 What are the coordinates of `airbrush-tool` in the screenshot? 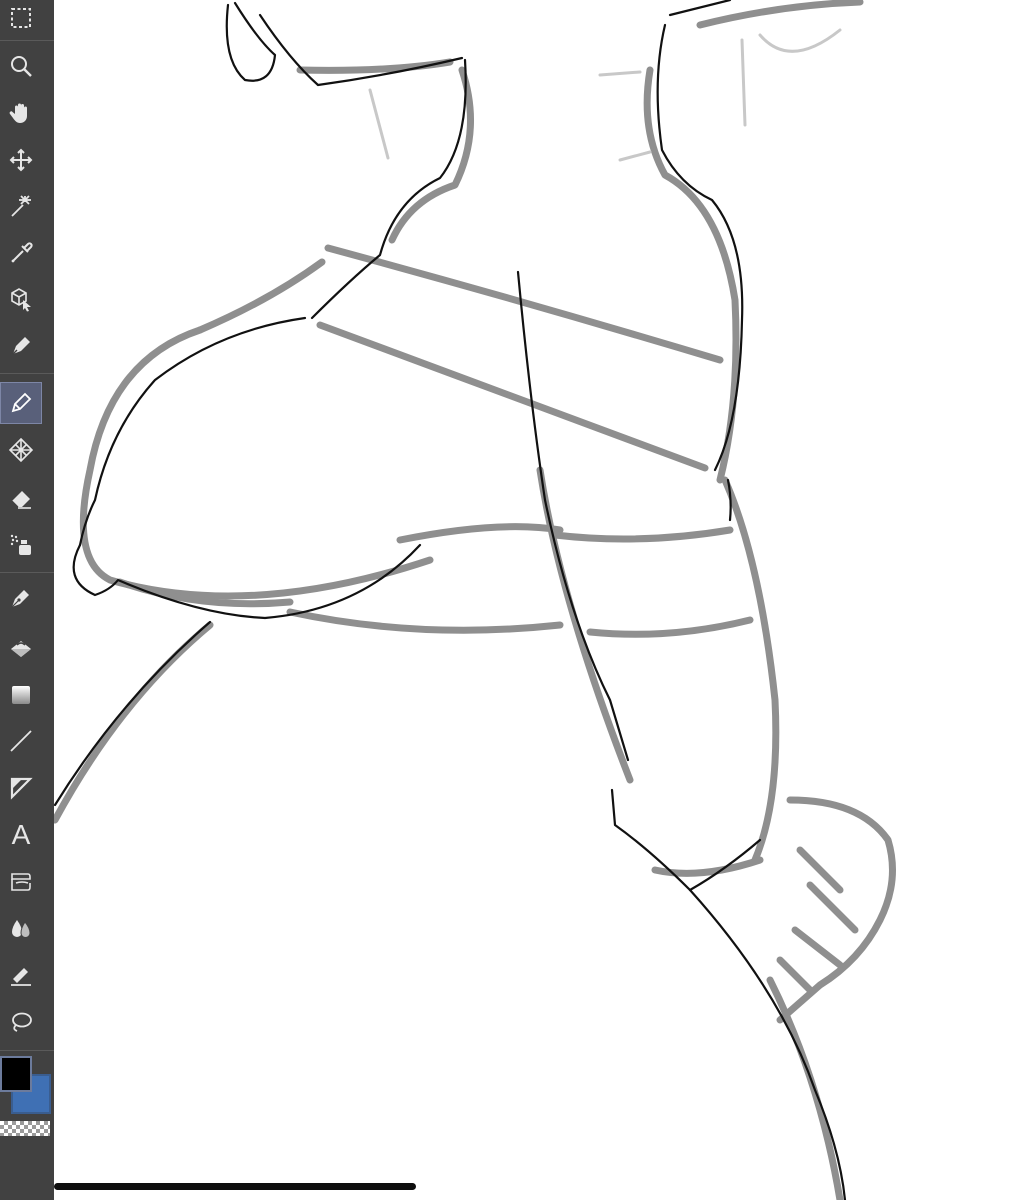 It's located at (21, 545).